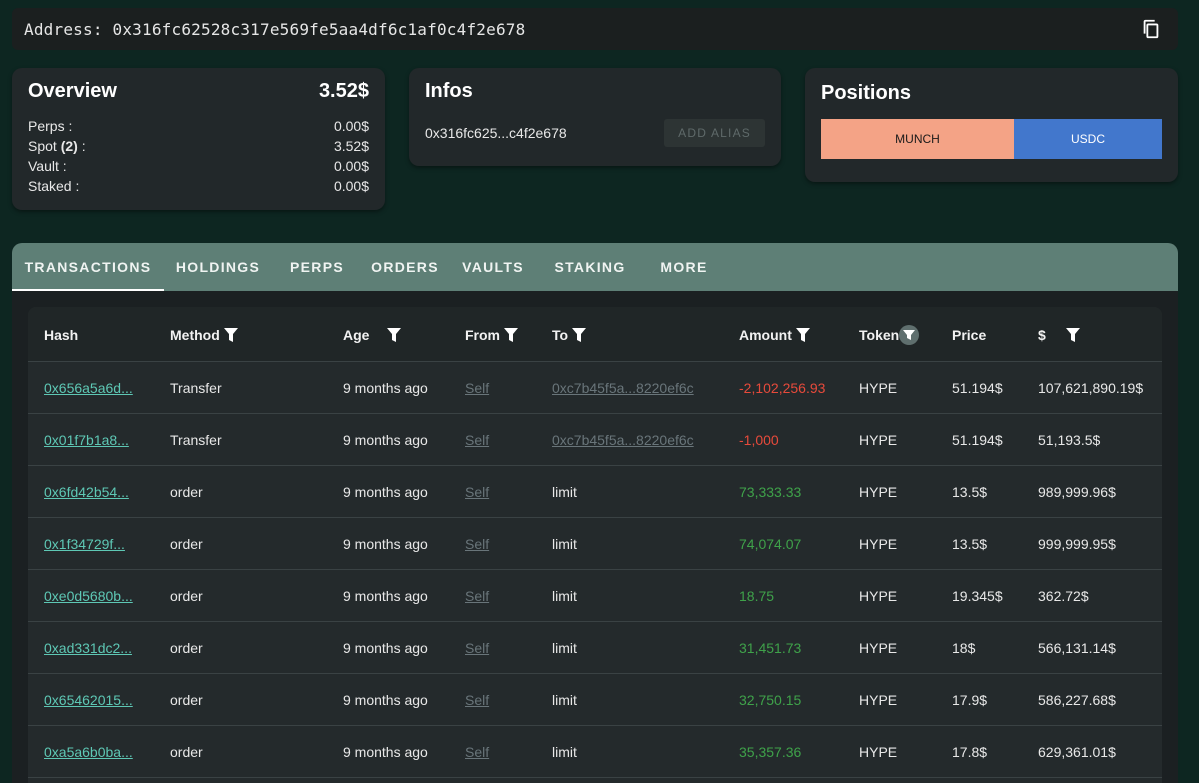 The image size is (1199, 783). Describe the element at coordinates (218, 267) in the screenshot. I see `tab-holdings: HOLDINGS` at that location.